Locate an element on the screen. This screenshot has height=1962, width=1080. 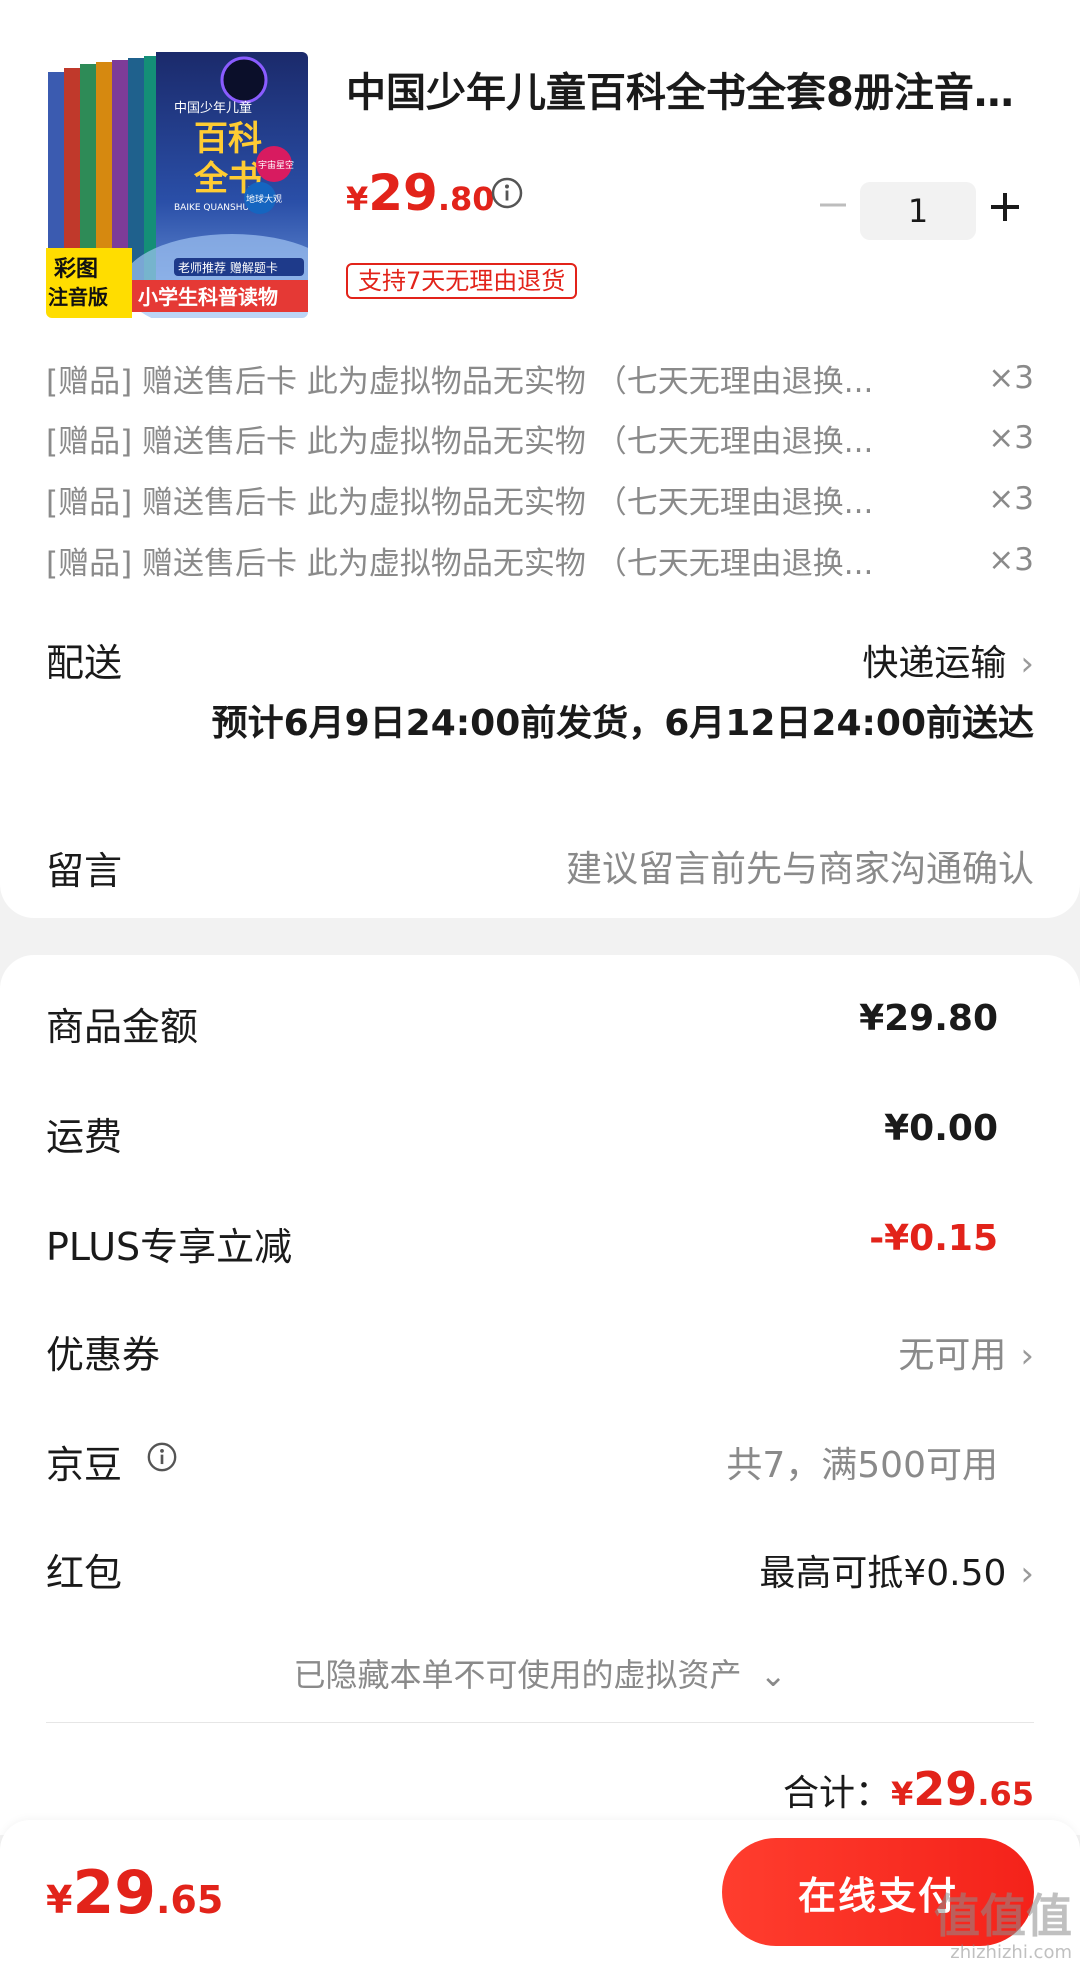
cover-title-top: 中国少年儿童 is located at coordinates (213, 108).